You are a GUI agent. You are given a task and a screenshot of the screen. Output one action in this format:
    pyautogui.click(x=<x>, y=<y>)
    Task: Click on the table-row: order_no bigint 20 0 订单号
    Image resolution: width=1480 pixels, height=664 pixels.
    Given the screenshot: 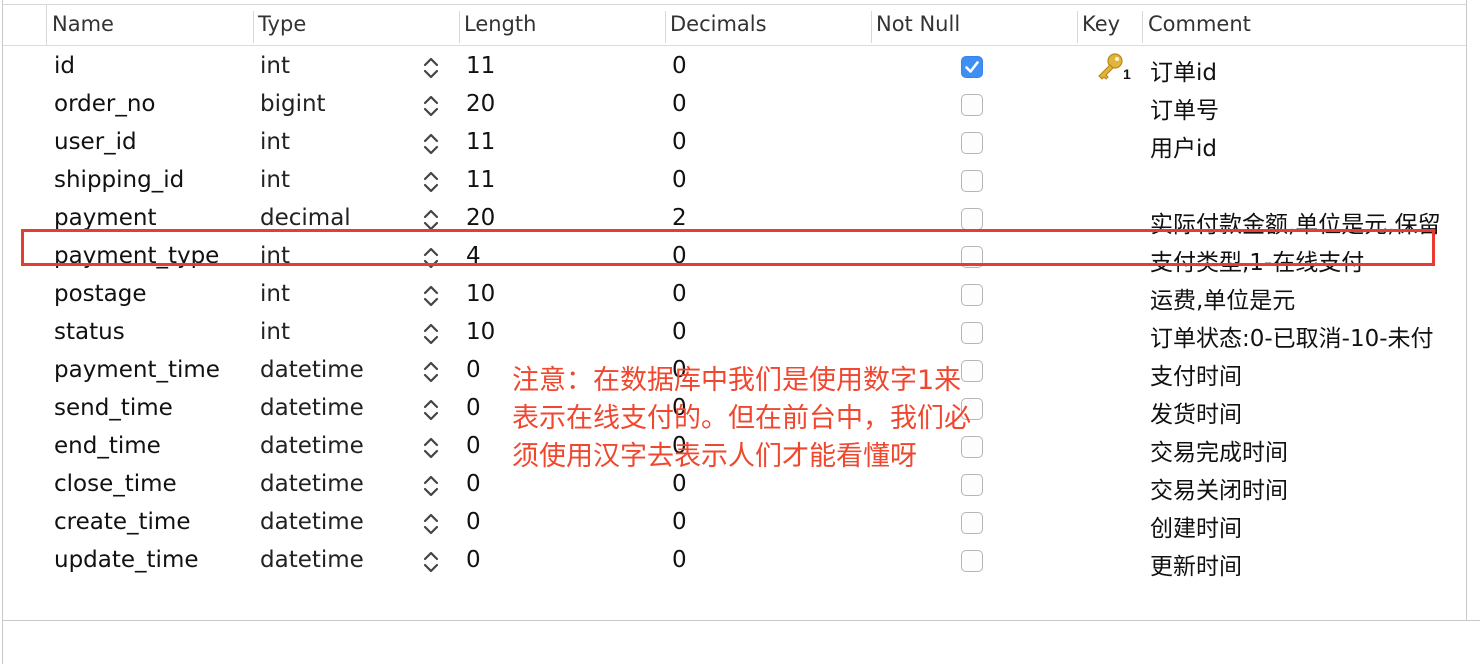 What is the action you would take?
    pyautogui.click(x=734, y=105)
    